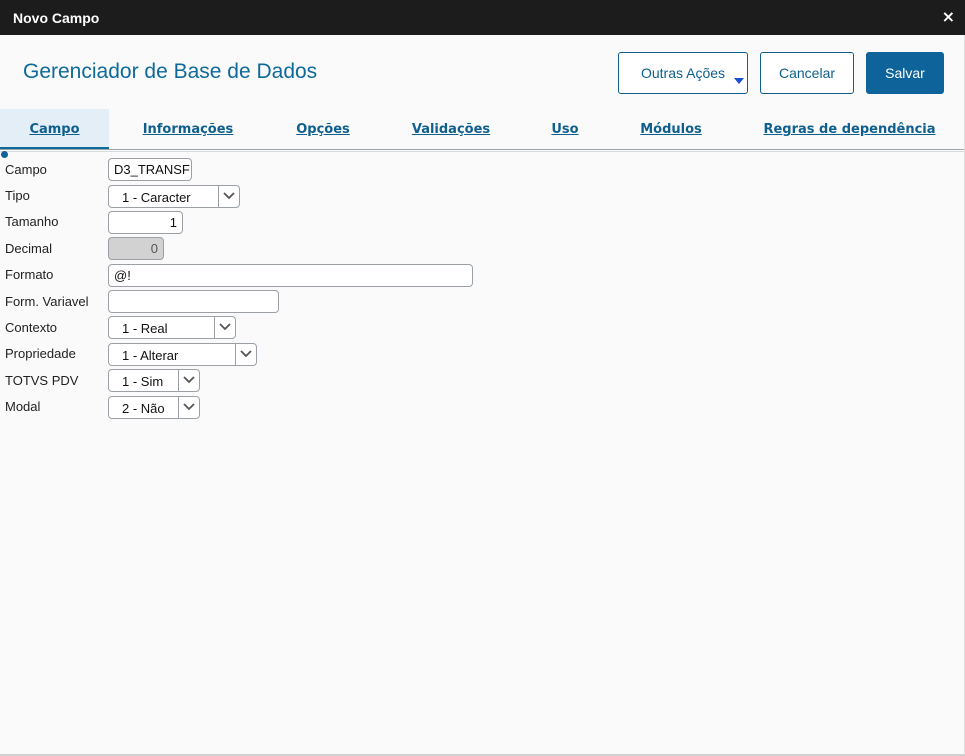 The height and width of the screenshot is (756, 965). I want to click on form-variavel-label: Form. Variavel, so click(47, 301).